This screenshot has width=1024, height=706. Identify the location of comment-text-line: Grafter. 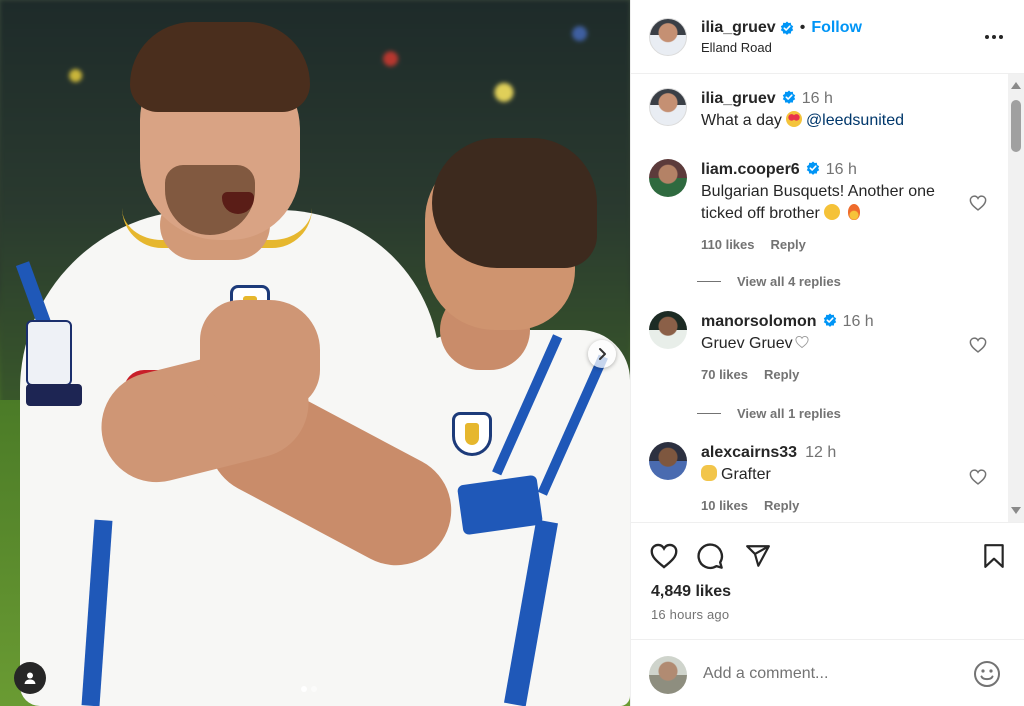
(836, 475).